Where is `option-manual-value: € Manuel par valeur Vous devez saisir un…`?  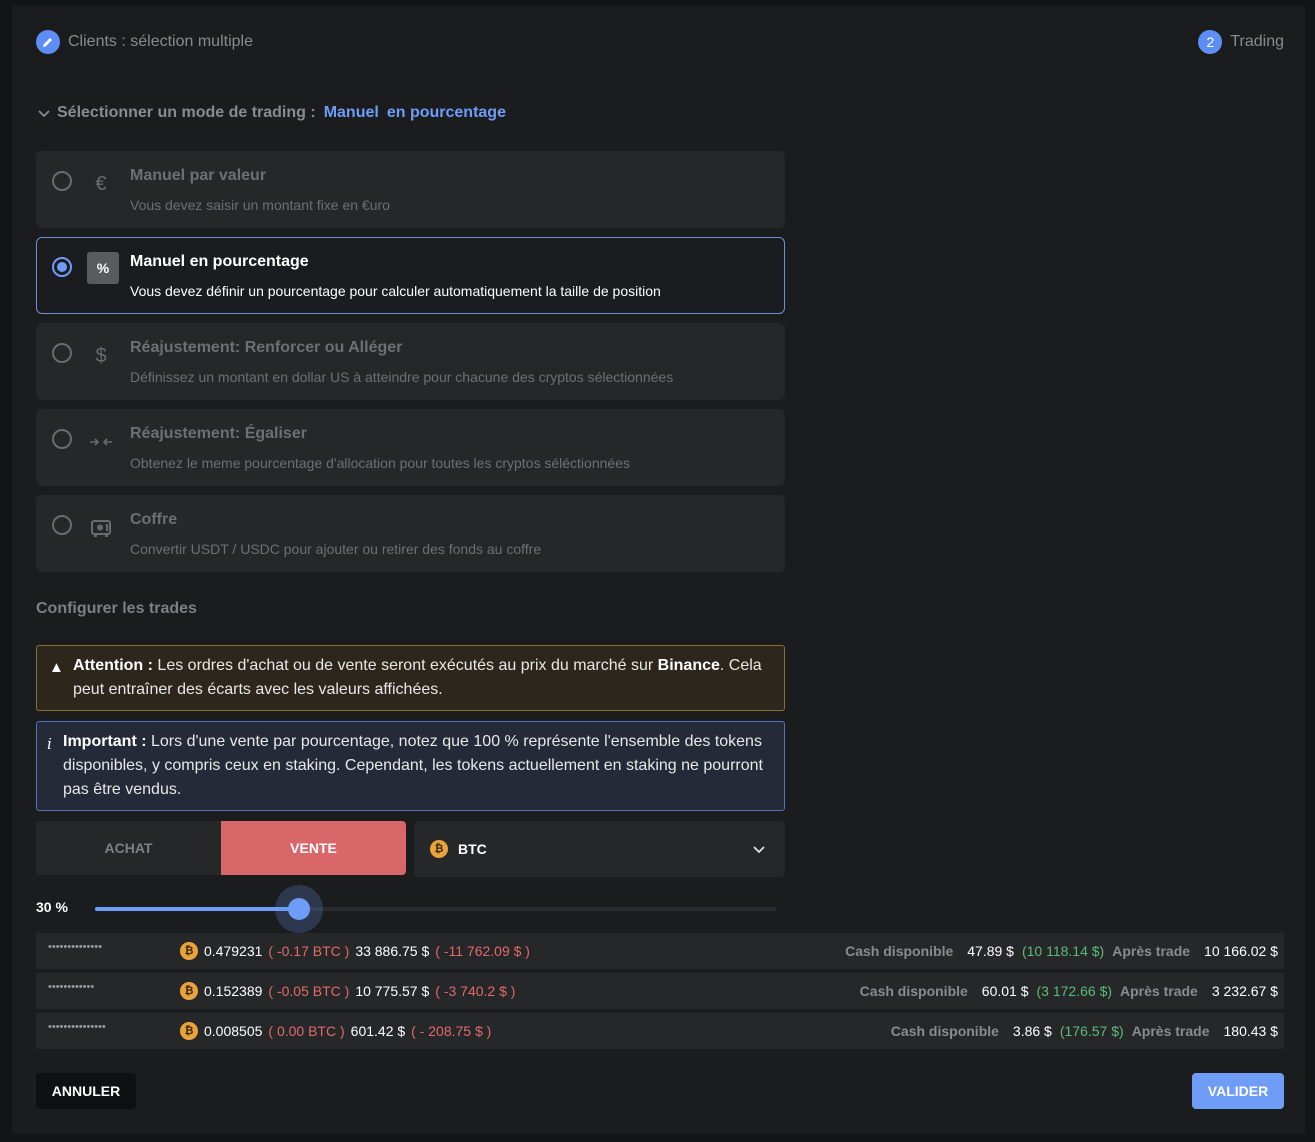
option-manual-value: € Manuel par valeur Vous devez saisir un… is located at coordinates (410, 189).